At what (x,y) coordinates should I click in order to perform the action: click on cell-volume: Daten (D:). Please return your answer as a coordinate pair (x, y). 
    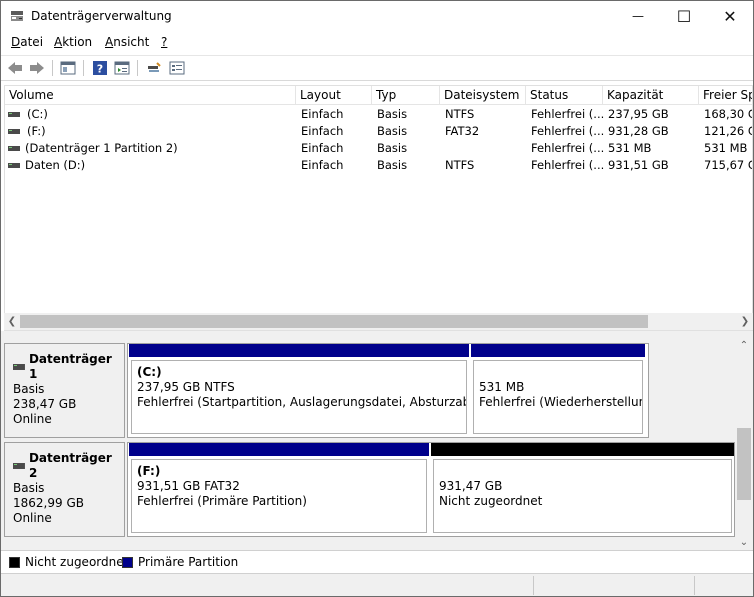
    Looking at the image, I should click on (55, 165).